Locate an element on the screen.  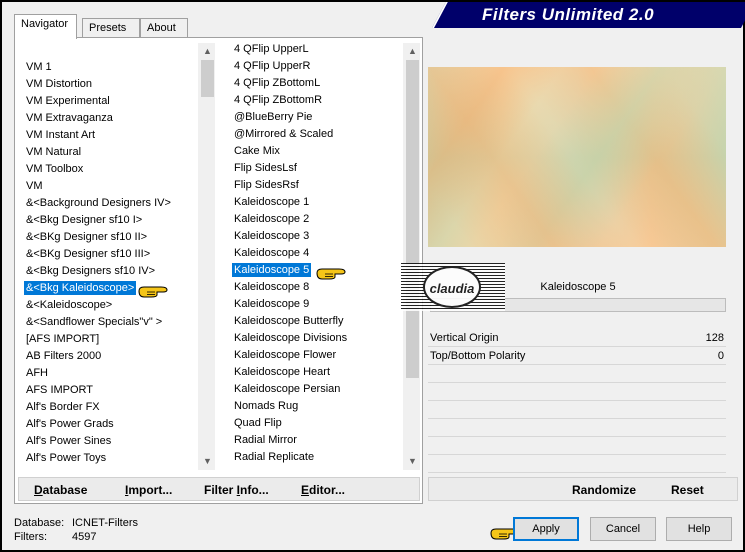
list-item-label: AFH is located at coordinates (37, 373).